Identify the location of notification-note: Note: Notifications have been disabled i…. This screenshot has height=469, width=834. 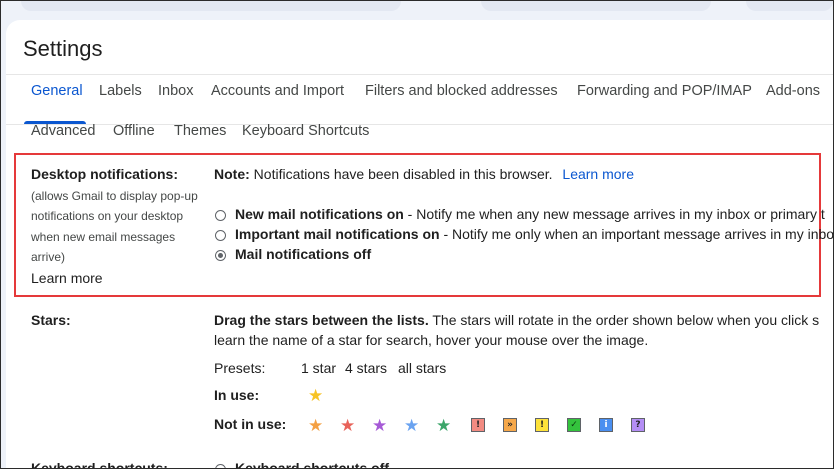
(424, 174).